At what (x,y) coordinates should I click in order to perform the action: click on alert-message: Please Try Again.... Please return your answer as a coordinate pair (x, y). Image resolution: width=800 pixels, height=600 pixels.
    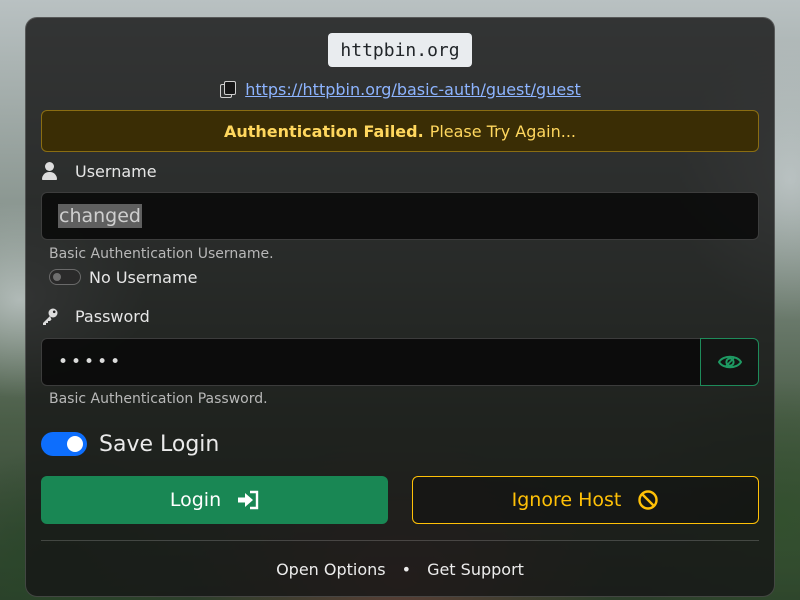
    Looking at the image, I should click on (502, 131).